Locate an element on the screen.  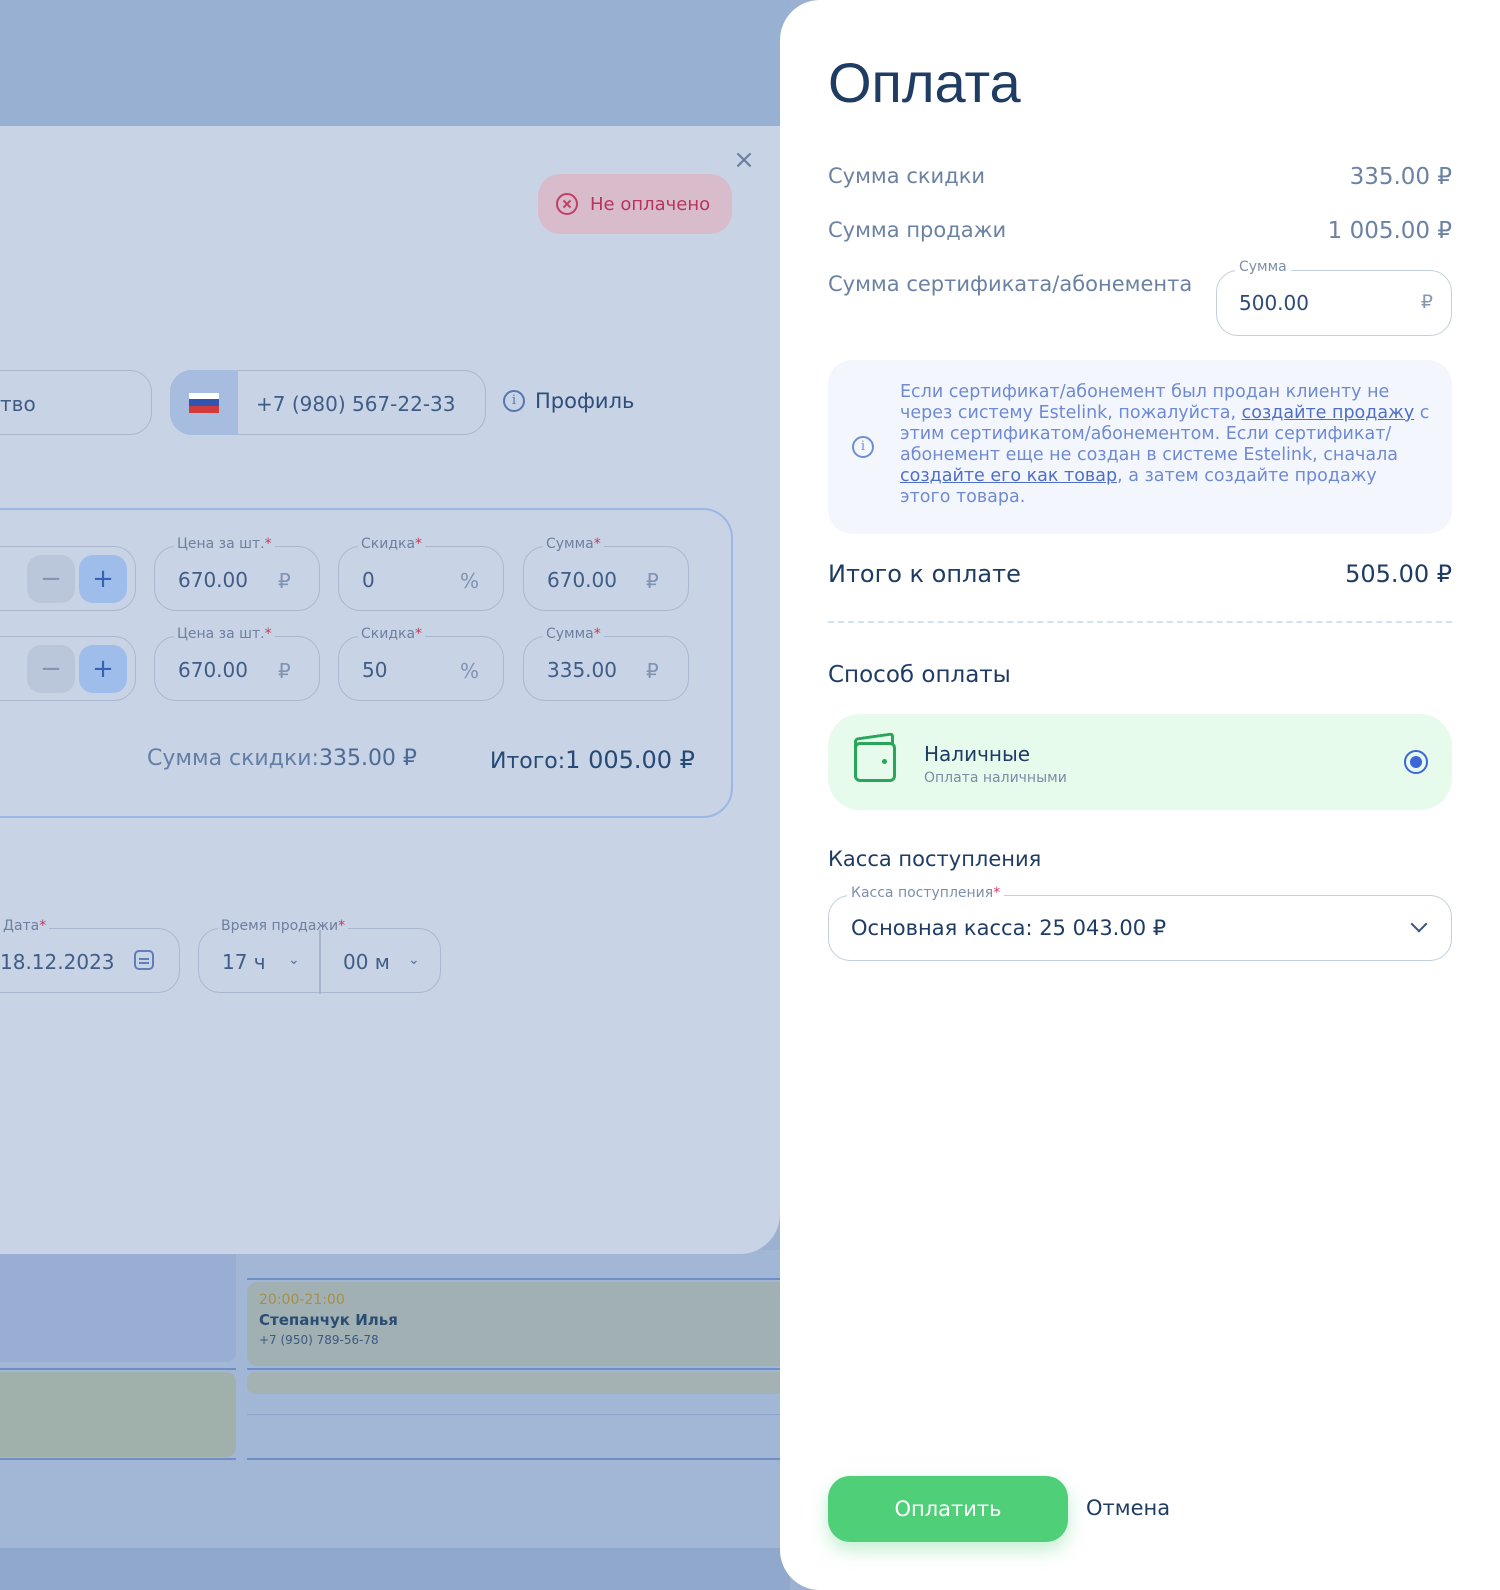
minute-value: 00 м is located at coordinates (366, 962).